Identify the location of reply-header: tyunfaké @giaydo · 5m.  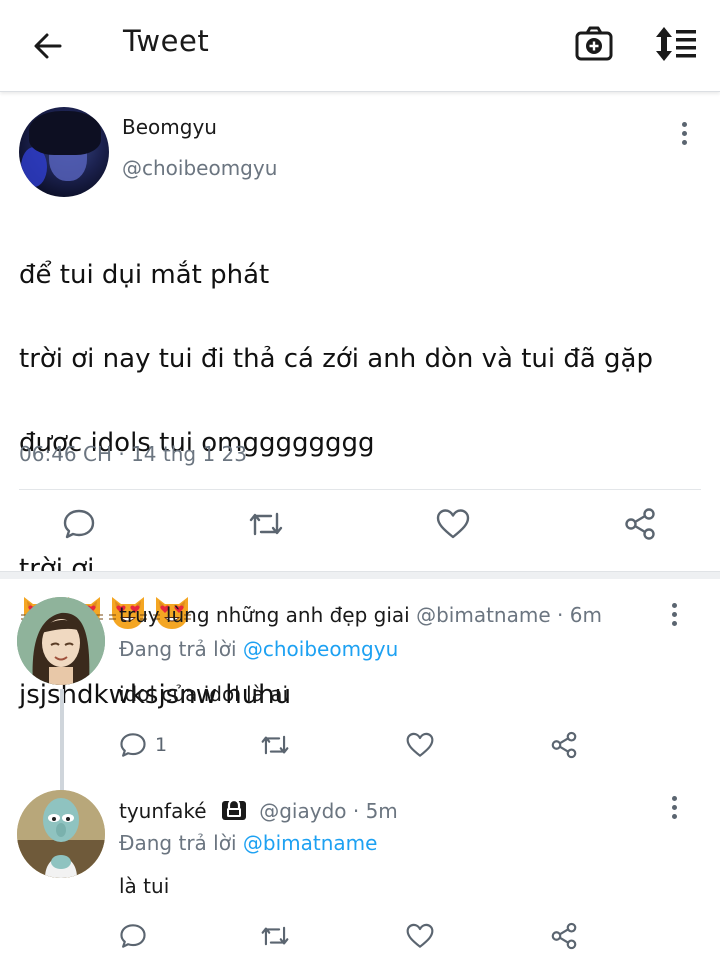
(258, 811).